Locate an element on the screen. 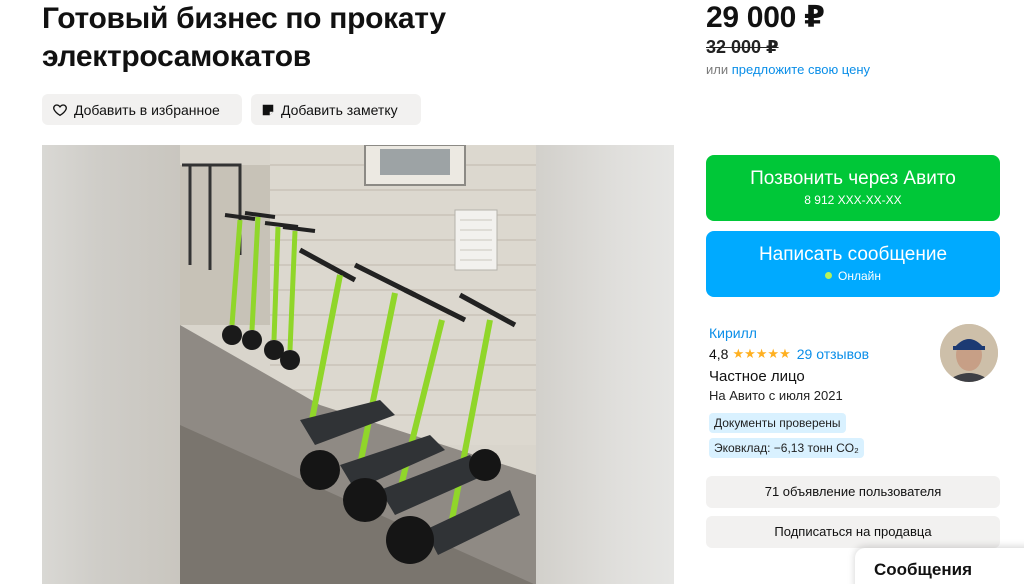 The width and height of the screenshot is (1024, 584). online-status: Онлайн is located at coordinates (853, 276).